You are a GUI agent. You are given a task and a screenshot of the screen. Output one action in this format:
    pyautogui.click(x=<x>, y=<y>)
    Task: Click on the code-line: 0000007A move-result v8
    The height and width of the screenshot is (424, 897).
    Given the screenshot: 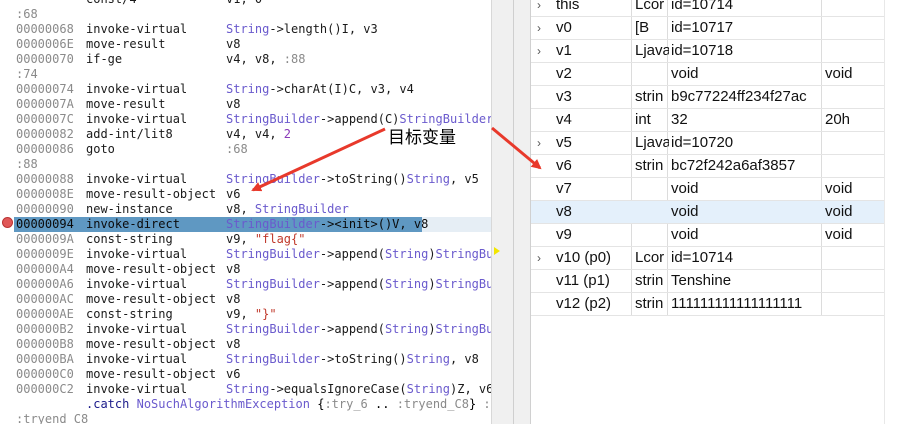 What is the action you would take?
    pyautogui.click(x=245, y=104)
    